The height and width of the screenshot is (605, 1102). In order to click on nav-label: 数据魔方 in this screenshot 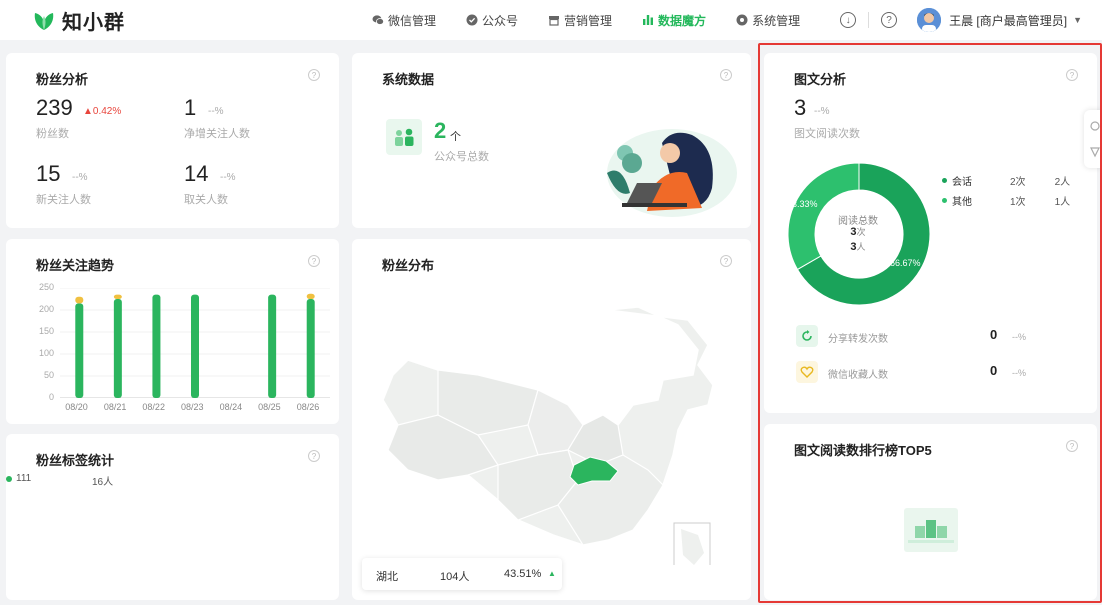, I will do `click(682, 20)`.